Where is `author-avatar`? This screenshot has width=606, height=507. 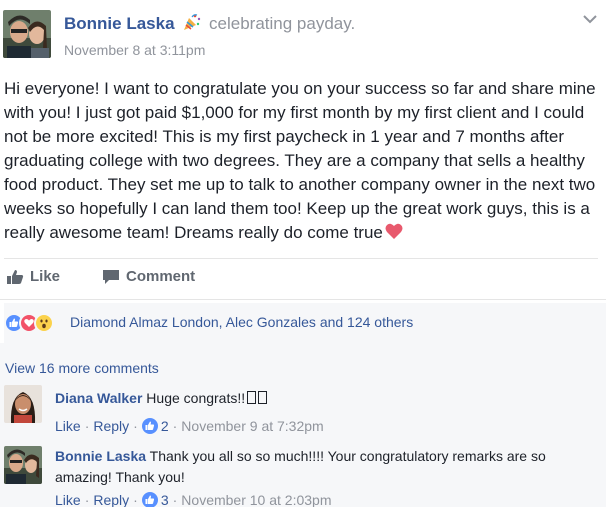 author-avatar is located at coordinates (27, 34).